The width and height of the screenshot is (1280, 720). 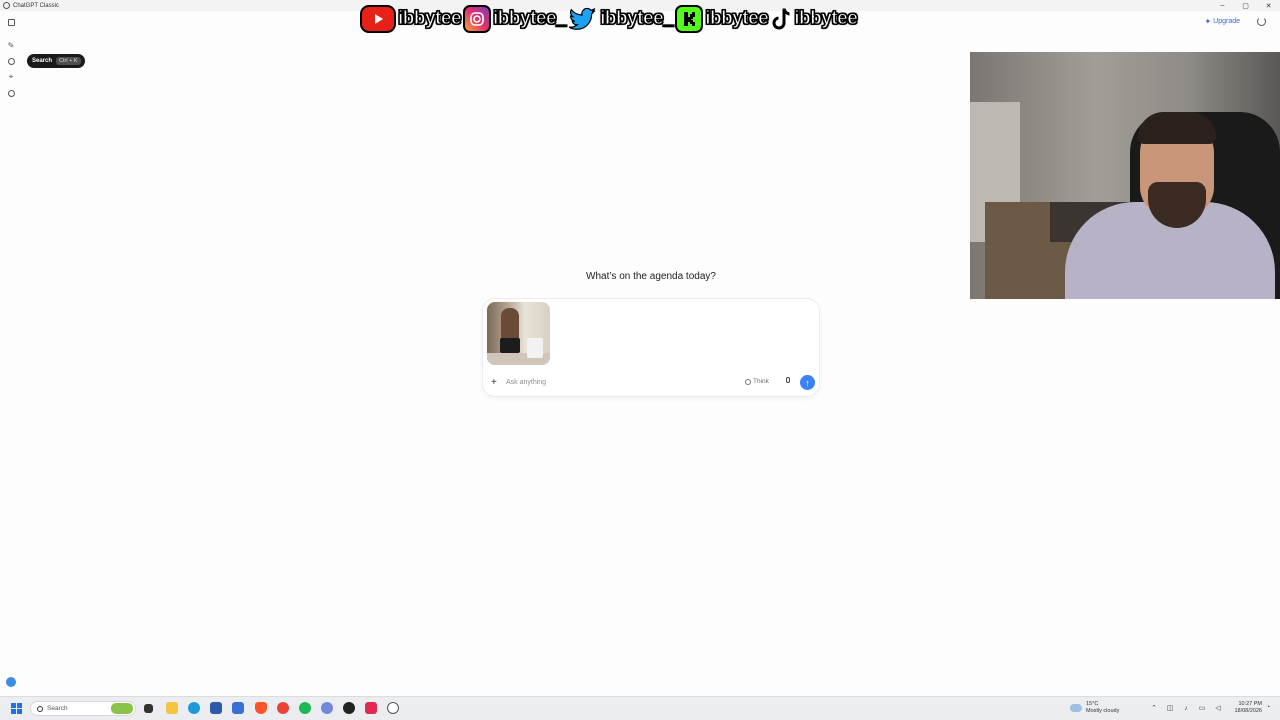 I want to click on social-youtube: ibbytee, so click(x=411, y=19).